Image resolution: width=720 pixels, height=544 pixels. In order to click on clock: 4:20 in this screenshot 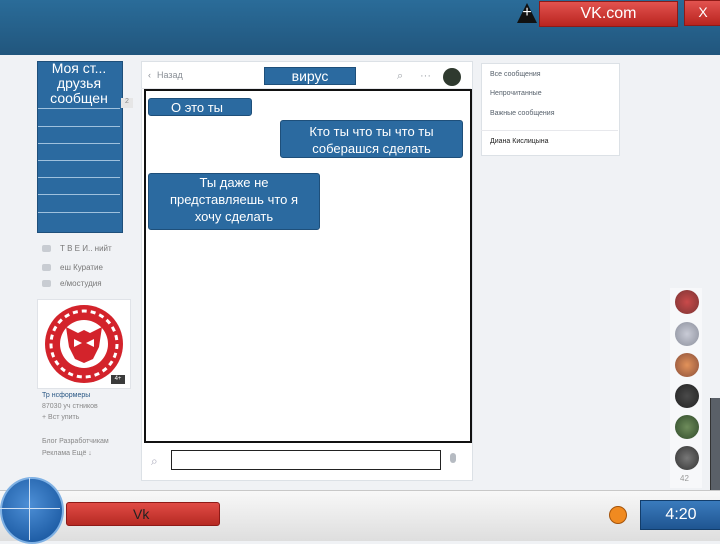, I will do `click(680, 515)`.